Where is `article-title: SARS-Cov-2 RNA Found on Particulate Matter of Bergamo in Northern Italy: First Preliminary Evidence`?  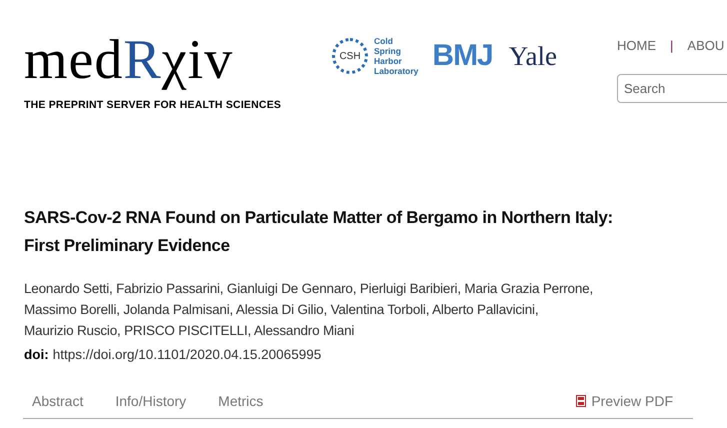
article-title: SARS-Cov-2 RNA Found on Particulate Matter of Bergamo in Northern Italy: First Preliminary Evidence is located at coordinates (319, 231).